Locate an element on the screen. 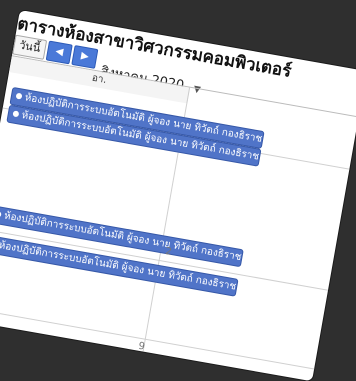 This screenshot has width=356, height=381. prev-month-button: ◀ is located at coordinates (59, 52).